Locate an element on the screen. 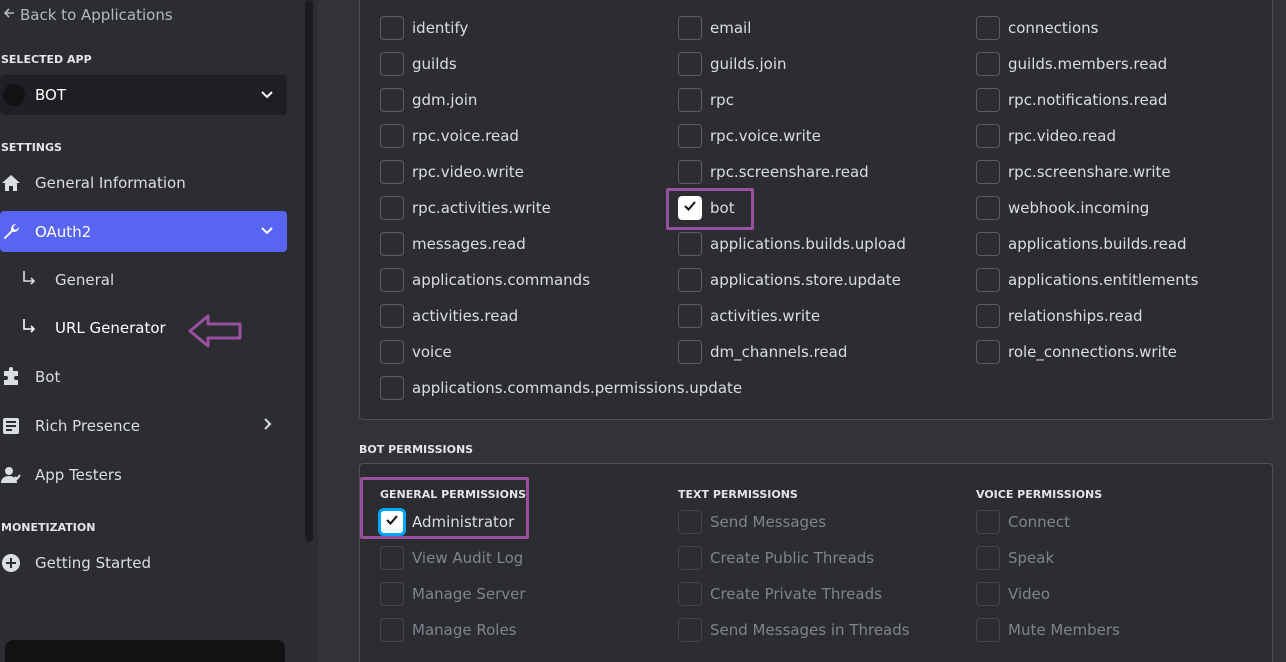 The image size is (1286, 662). checkbox-label: dm_channels.read is located at coordinates (779, 352).